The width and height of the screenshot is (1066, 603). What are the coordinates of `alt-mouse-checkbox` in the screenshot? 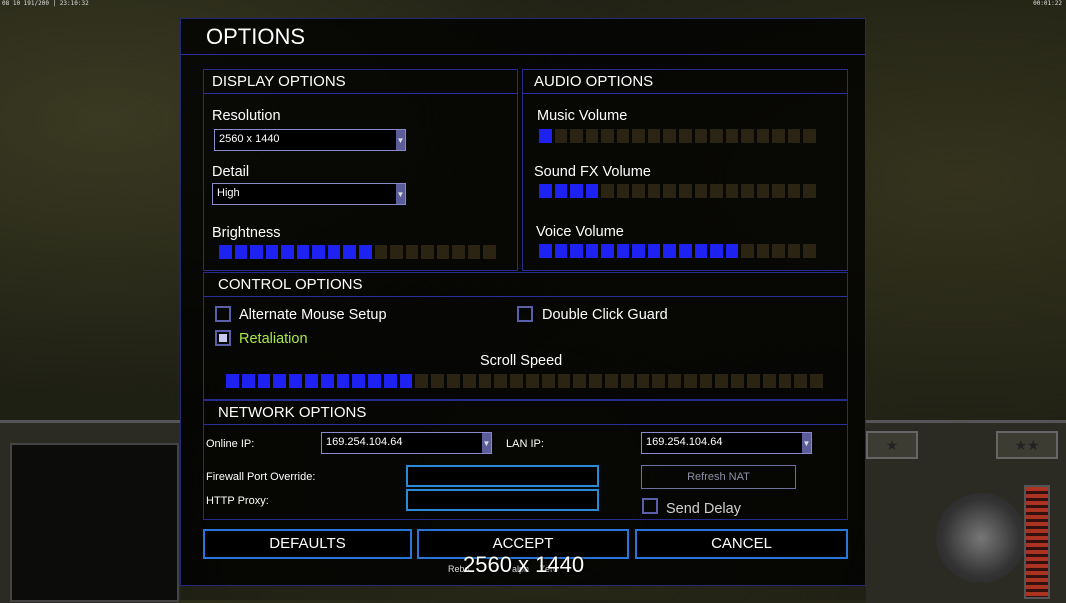 It's located at (223, 314).